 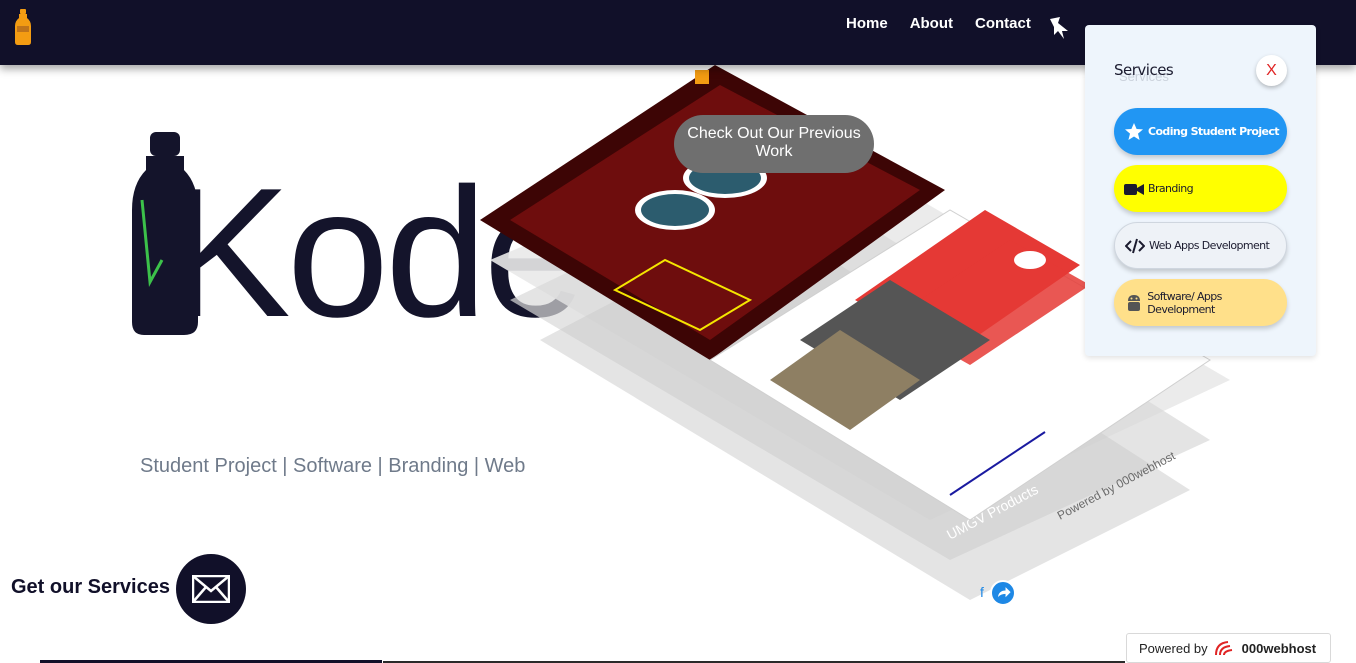 I want to click on get-services-label: Get our Services, so click(x=90, y=587).